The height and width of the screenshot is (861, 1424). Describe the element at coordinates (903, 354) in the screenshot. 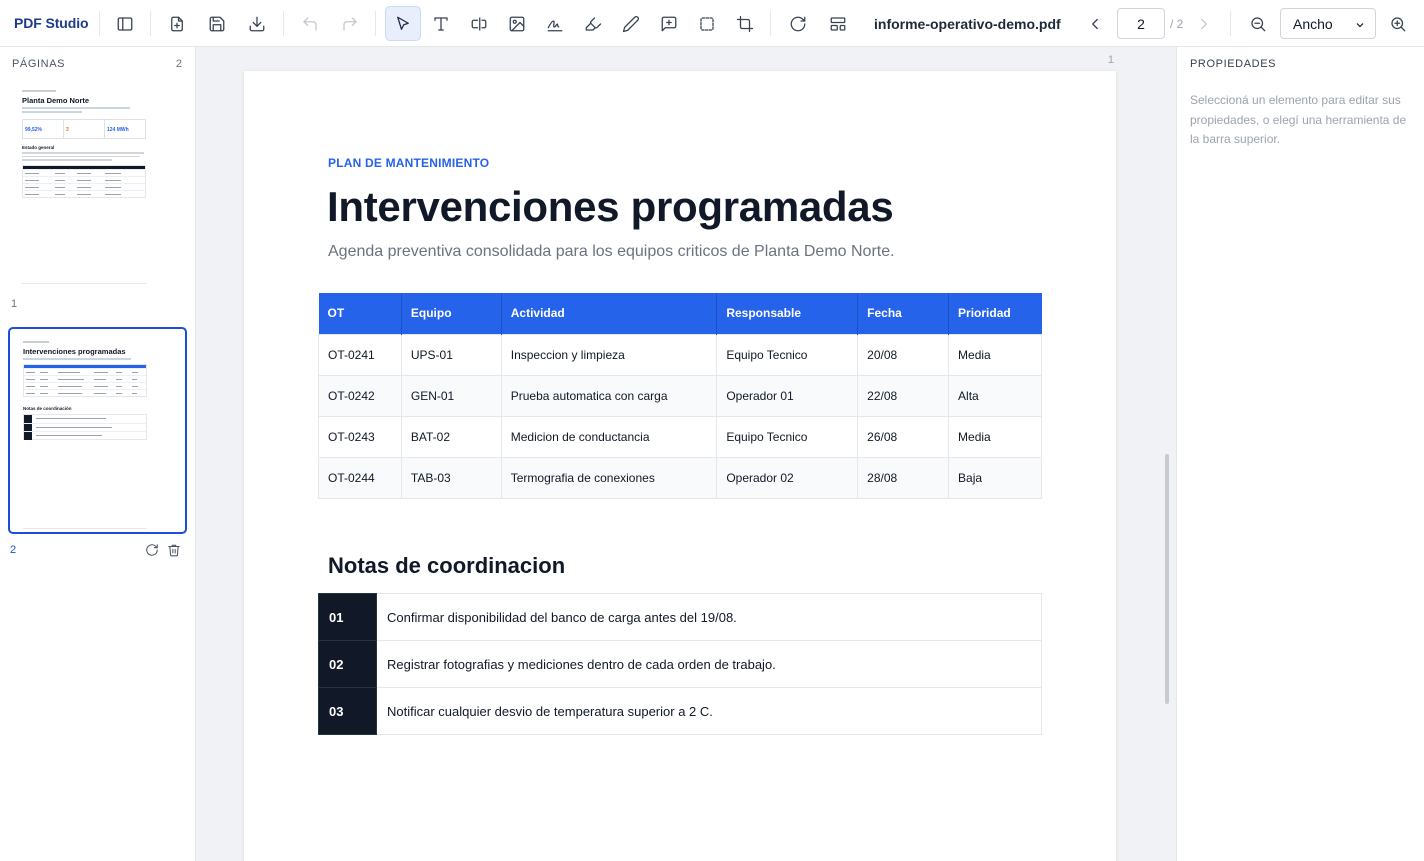

I see `table-cell: 20/08` at that location.